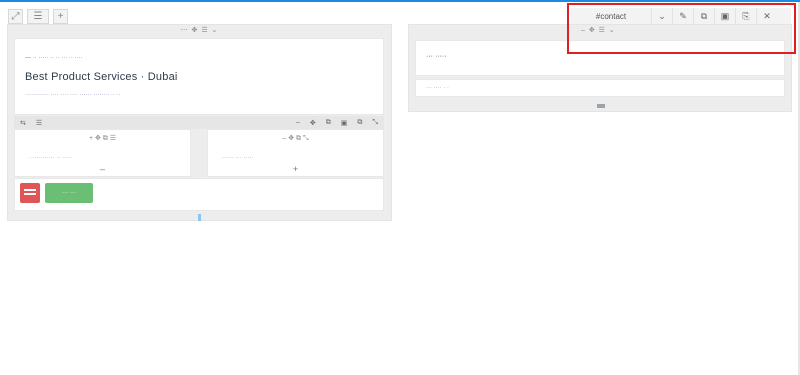 Image resolution: width=800 pixels, height=375 pixels. I want to click on card-text: ··· ···· · ·, so click(437, 88).